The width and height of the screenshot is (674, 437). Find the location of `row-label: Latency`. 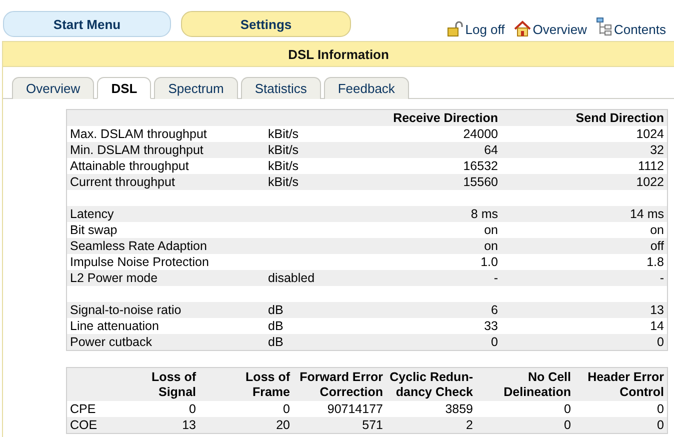

row-label: Latency is located at coordinates (166, 214).